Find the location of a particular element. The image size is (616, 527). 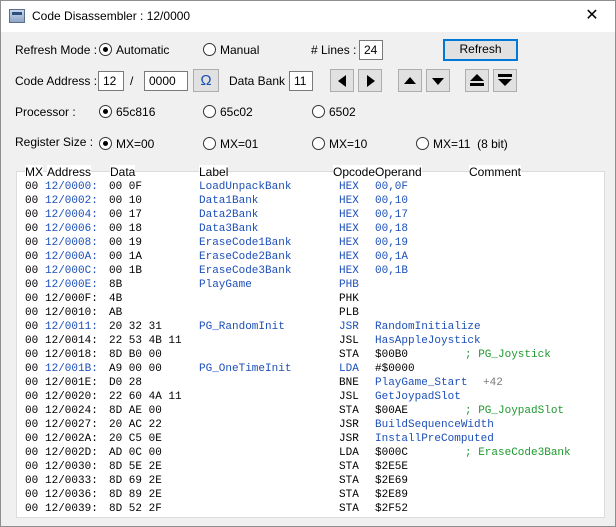

table-row: 00 12/000A: 00 1A EraseCode2Bank HEX 00,1A is located at coordinates (315, 257).